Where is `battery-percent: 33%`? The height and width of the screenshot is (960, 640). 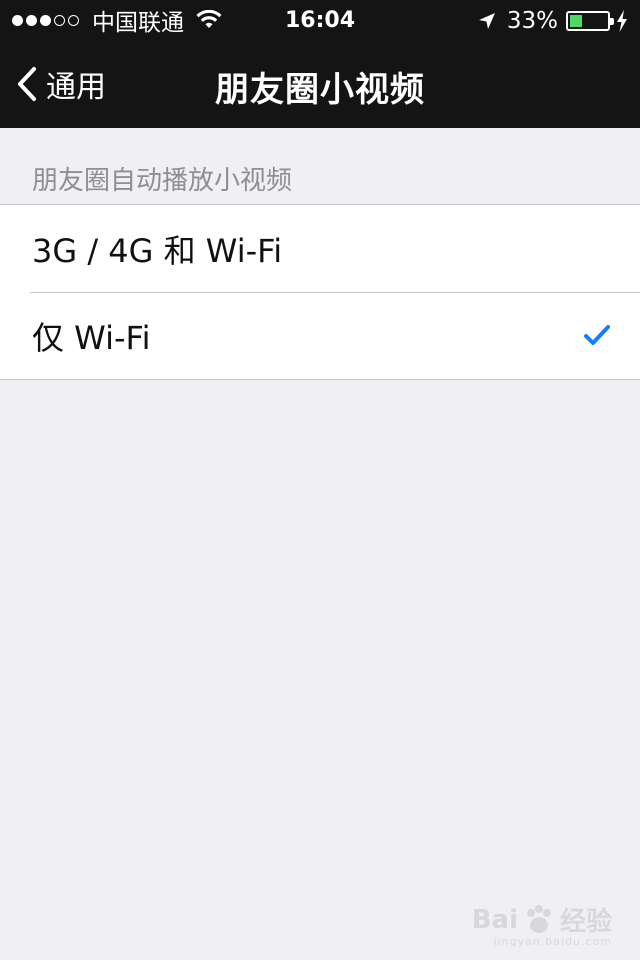
battery-percent: 33% is located at coordinates (532, 21).